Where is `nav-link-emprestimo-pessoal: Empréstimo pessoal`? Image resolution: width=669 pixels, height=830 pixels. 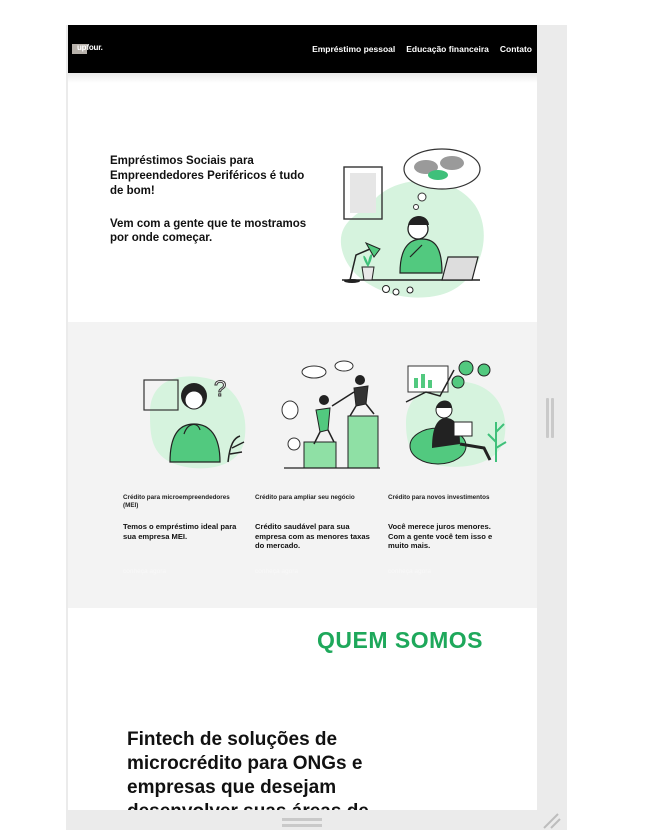
nav-link-emprestimo-pessoal: Empréstimo pessoal is located at coordinates (353, 49).